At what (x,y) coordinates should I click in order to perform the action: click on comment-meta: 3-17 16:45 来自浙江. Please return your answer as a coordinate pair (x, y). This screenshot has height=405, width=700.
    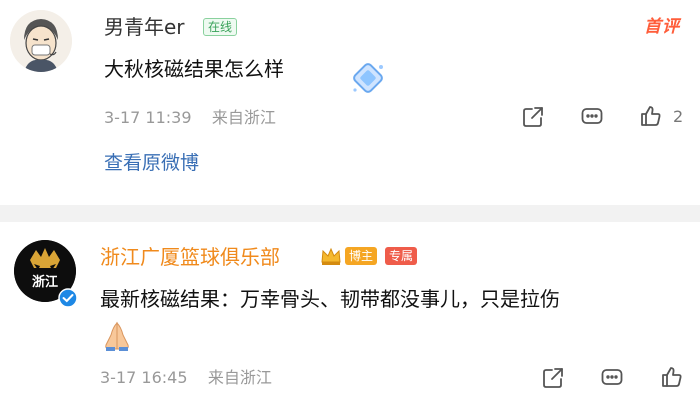
    Looking at the image, I should click on (186, 378).